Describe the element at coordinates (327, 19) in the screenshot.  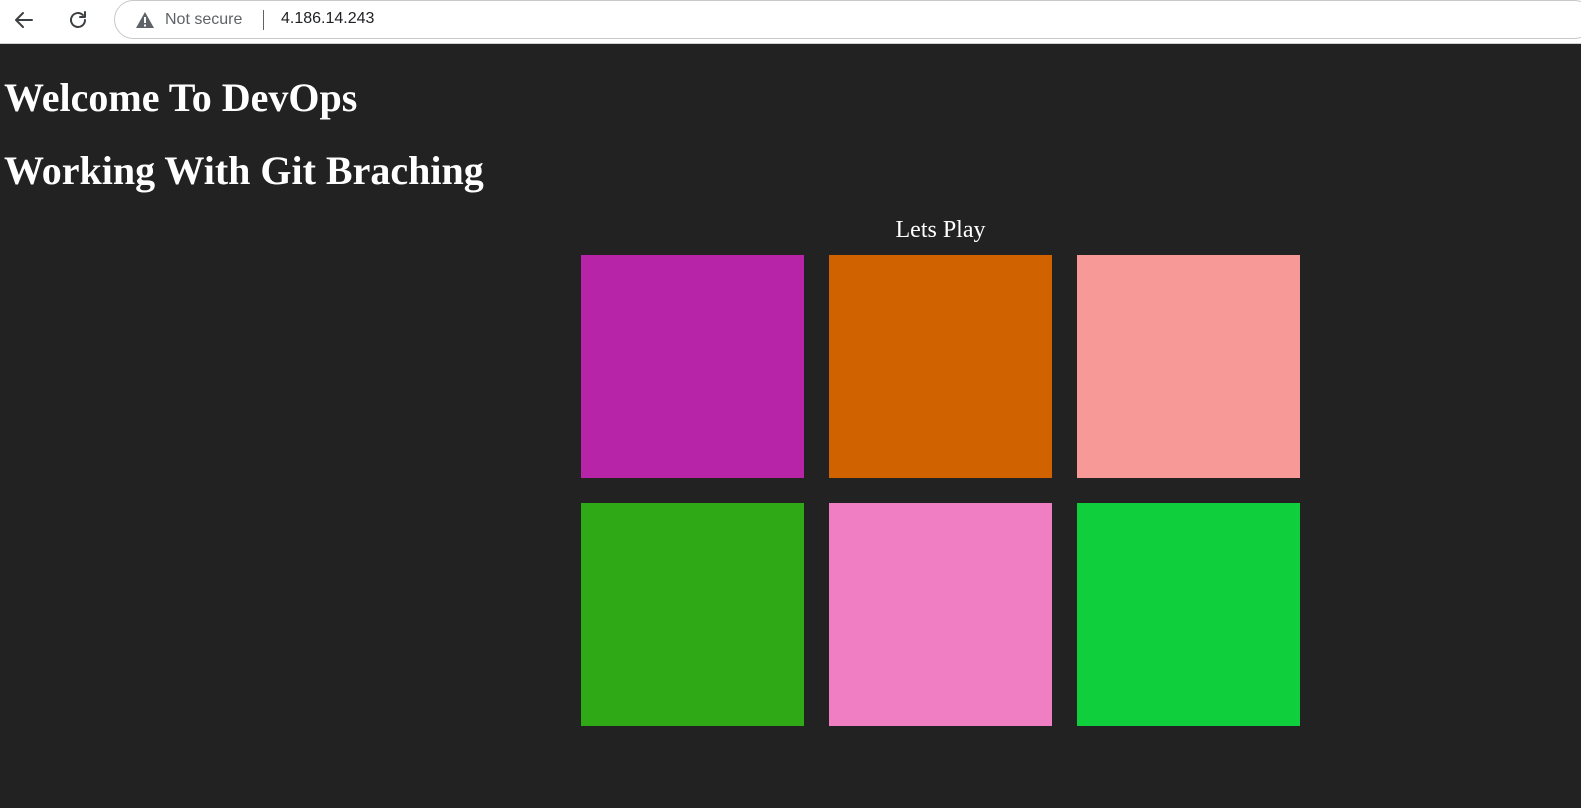
I see `url-text: 4.186.14.243` at that location.